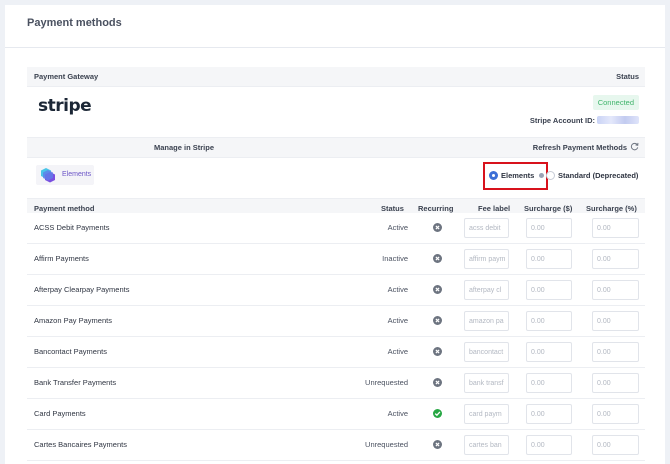 This screenshot has height=464, width=670. What do you see at coordinates (486, 259) in the screenshot?
I see `fee-label-input: affirm paym` at bounding box center [486, 259].